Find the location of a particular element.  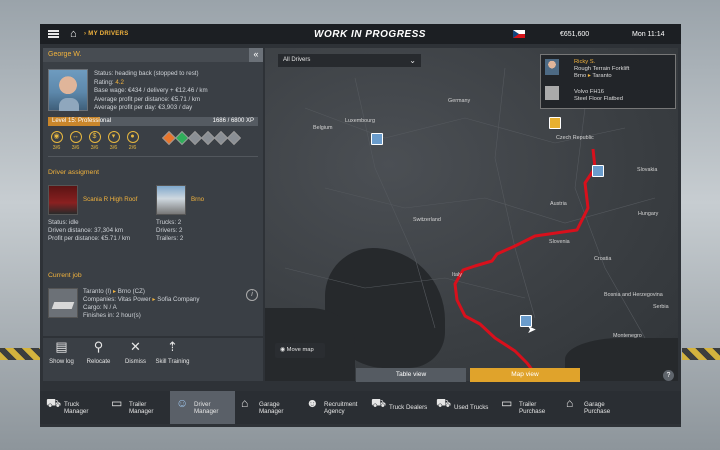

truck-thumbnail is located at coordinates (63, 200).